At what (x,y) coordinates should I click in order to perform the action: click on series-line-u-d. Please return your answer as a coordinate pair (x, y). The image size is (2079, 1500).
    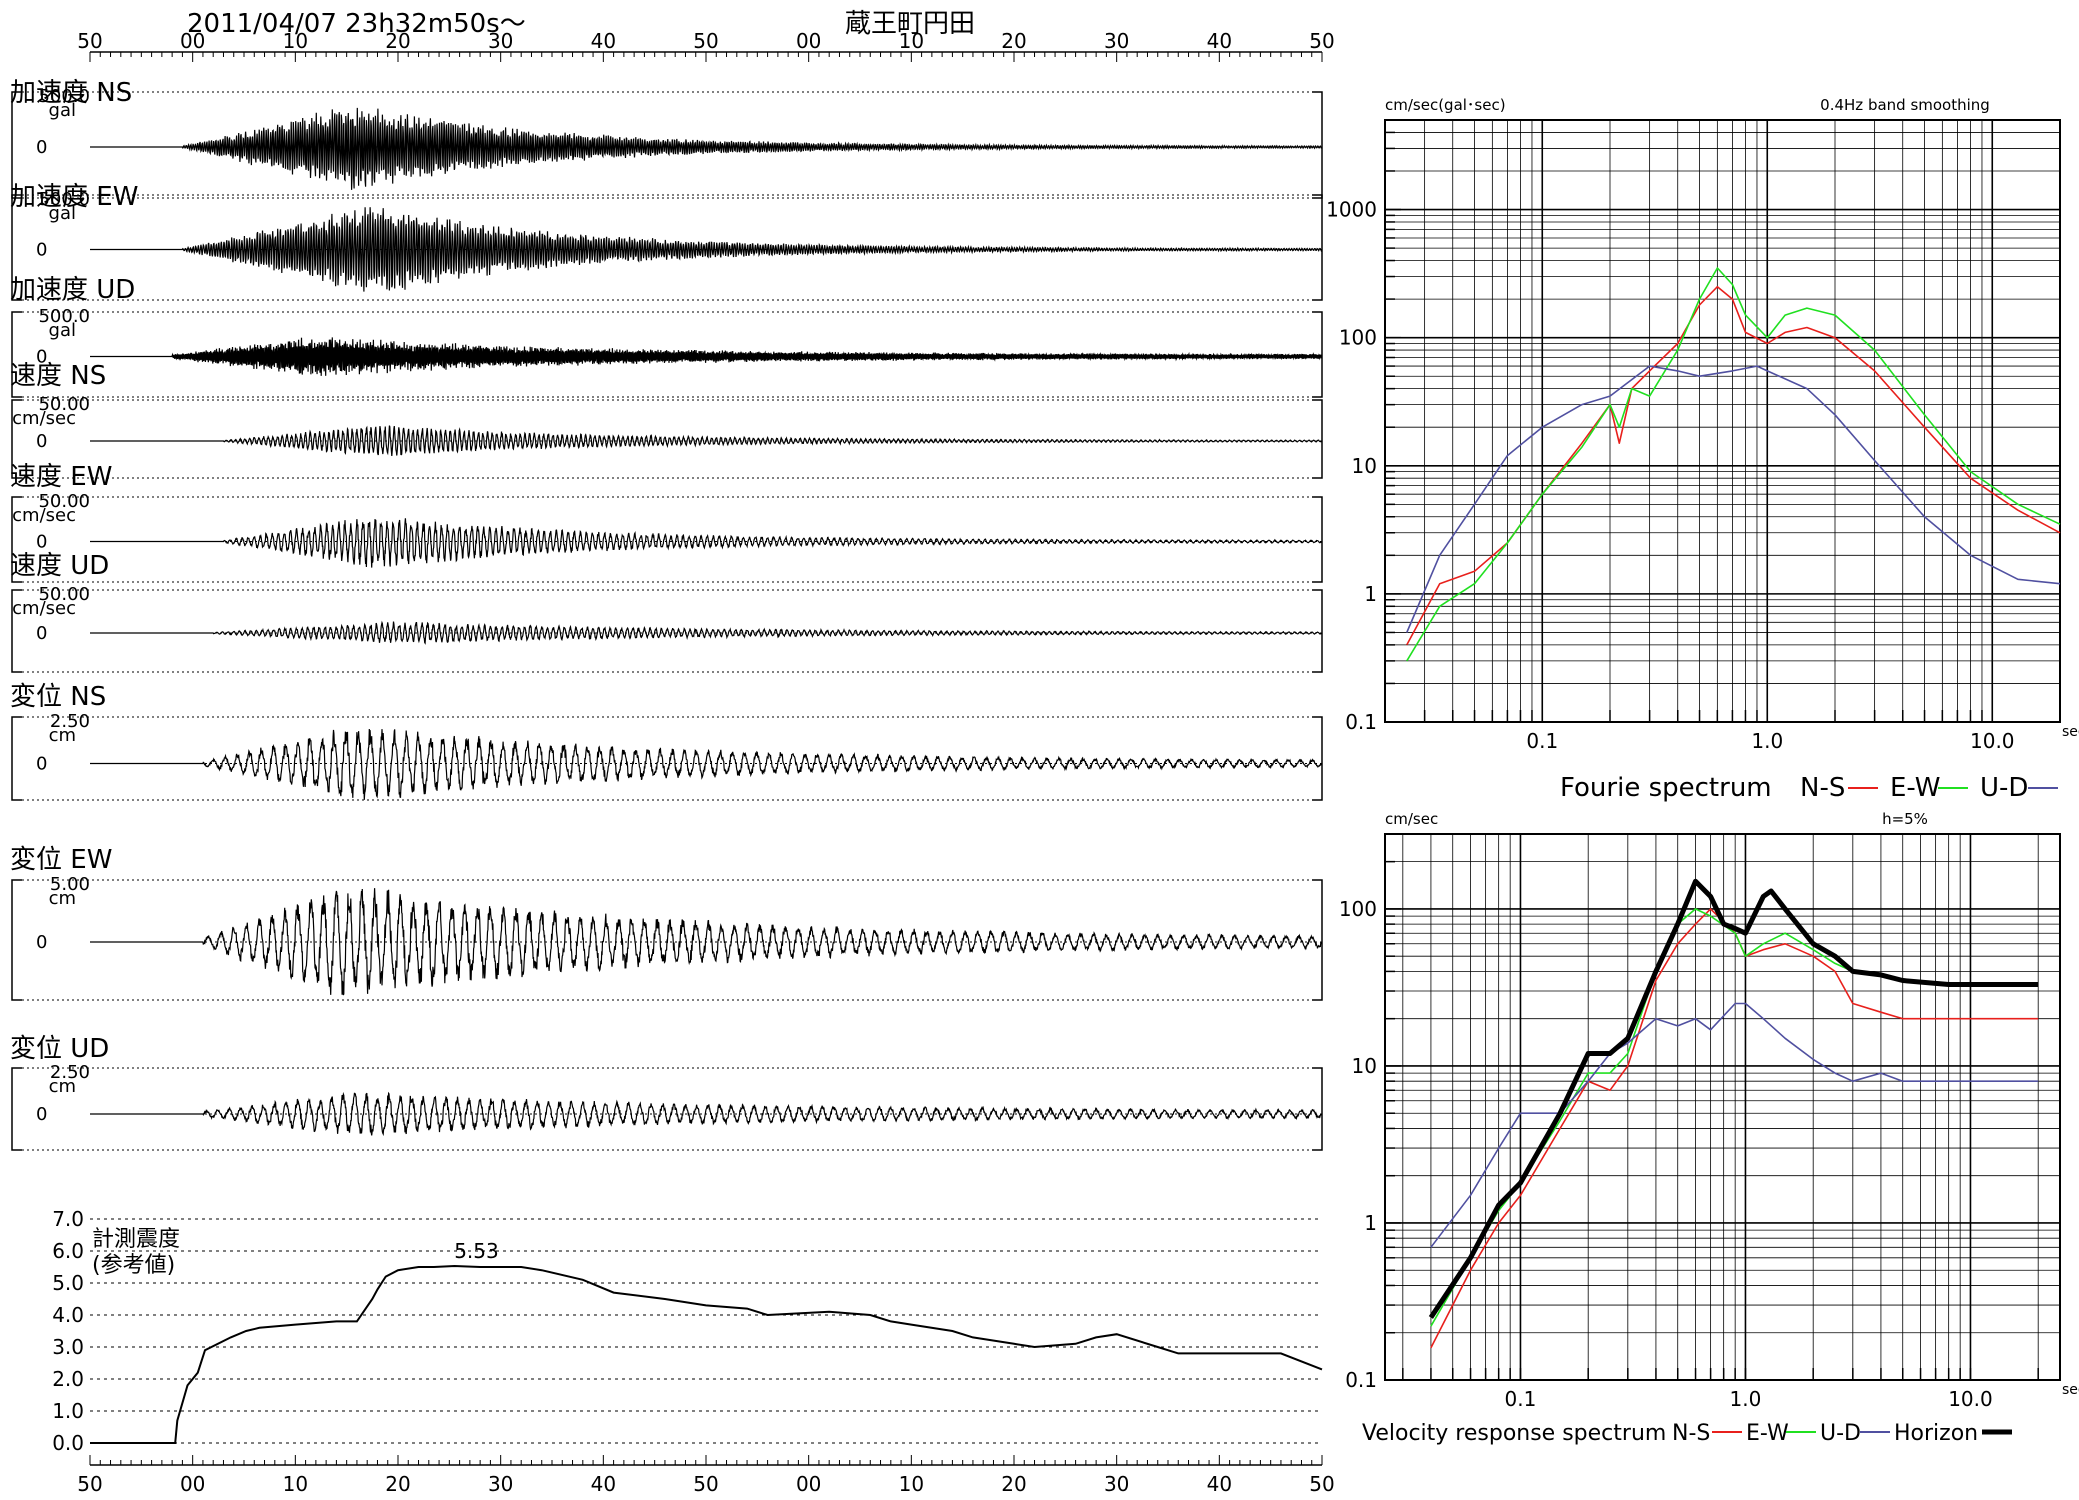
    Looking at the image, I should click on (1734, 1125).